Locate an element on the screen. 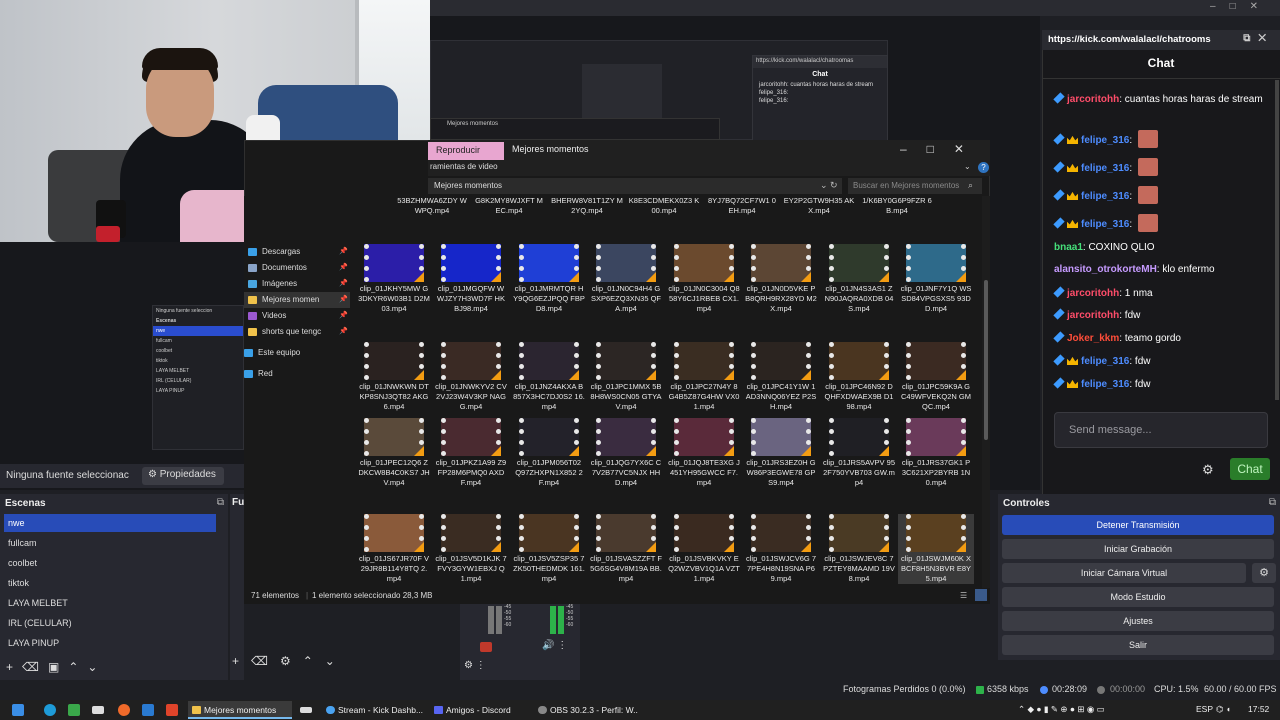 Image resolution: width=1280 pixels, height=720 pixels. refresh-icon: ⌄ ↻ is located at coordinates (829, 185).